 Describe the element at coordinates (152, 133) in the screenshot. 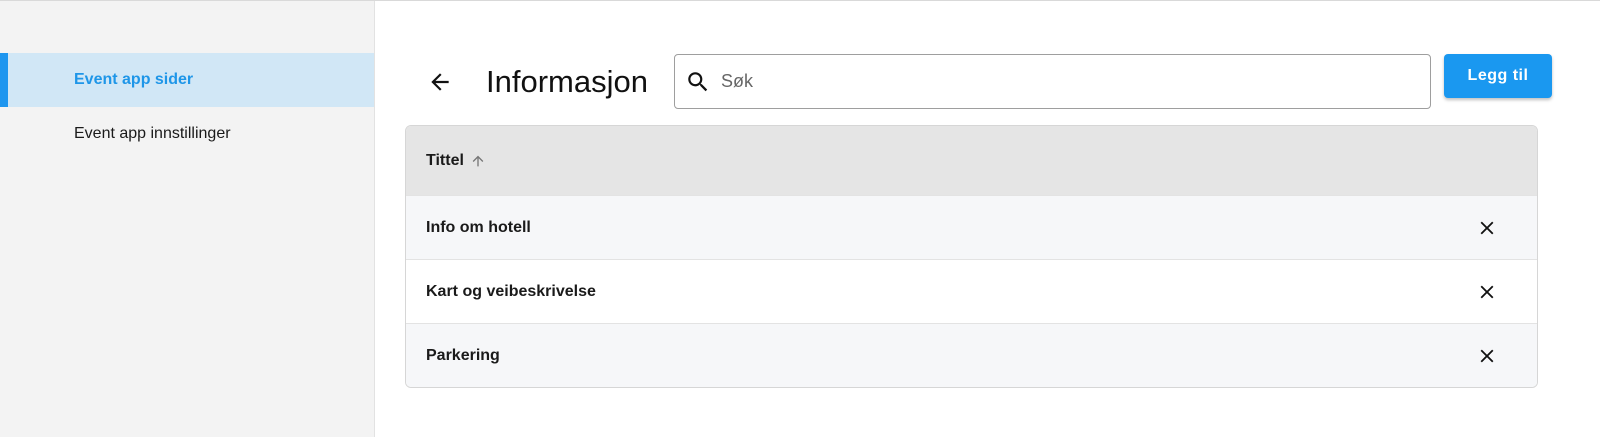

I see `sidebar-item-label: Event app innstillinger` at that location.